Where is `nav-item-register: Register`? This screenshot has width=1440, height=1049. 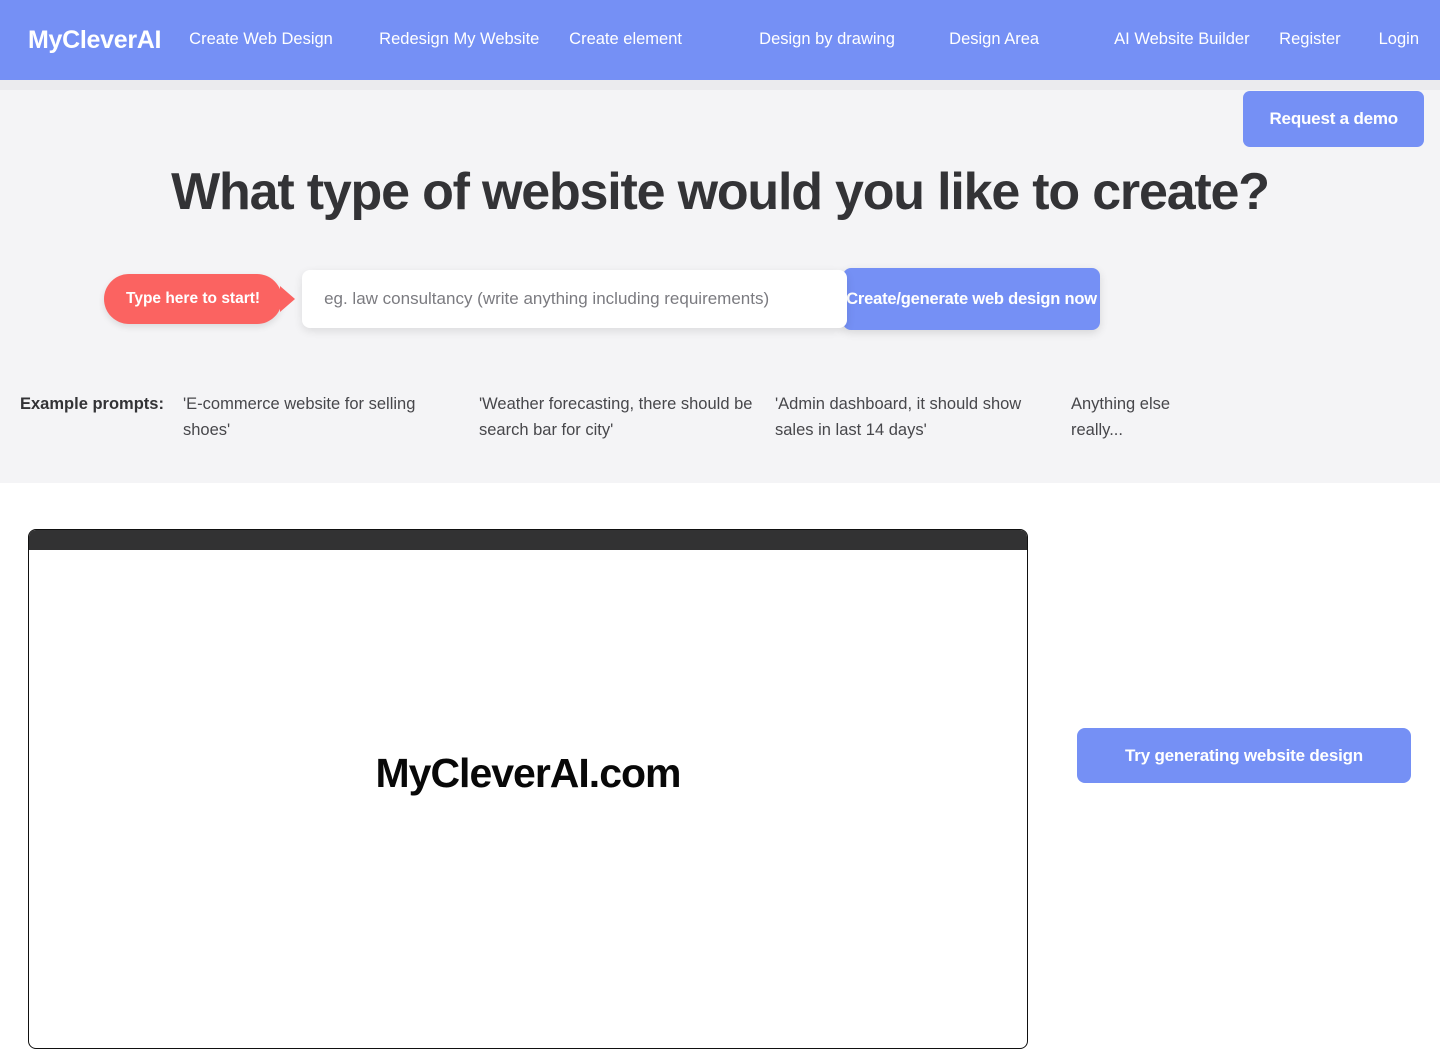 nav-item-register: Register is located at coordinates (1309, 40).